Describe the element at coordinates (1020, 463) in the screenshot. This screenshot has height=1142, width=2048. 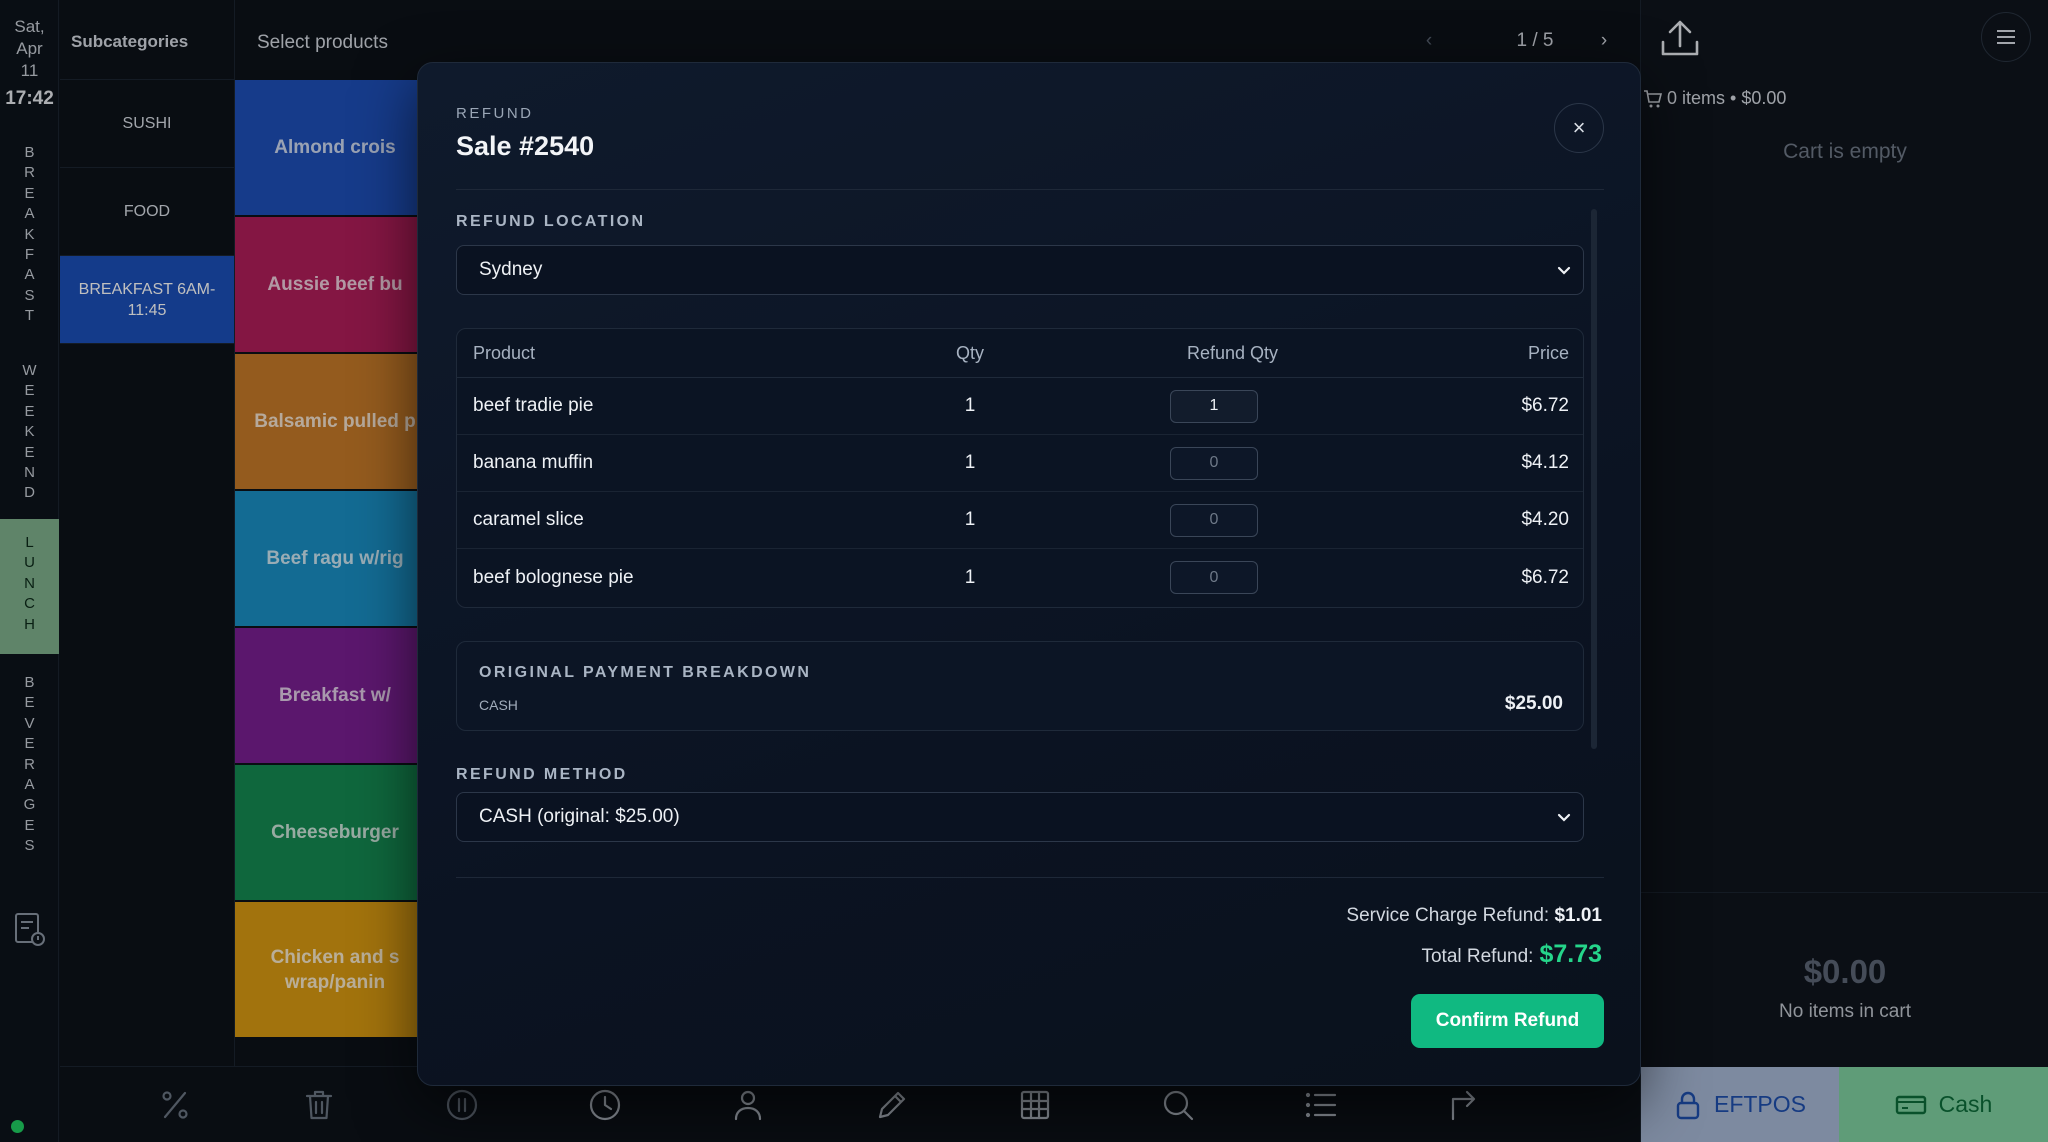
I see `table-row: banana muffin 1 0 $4.12` at that location.